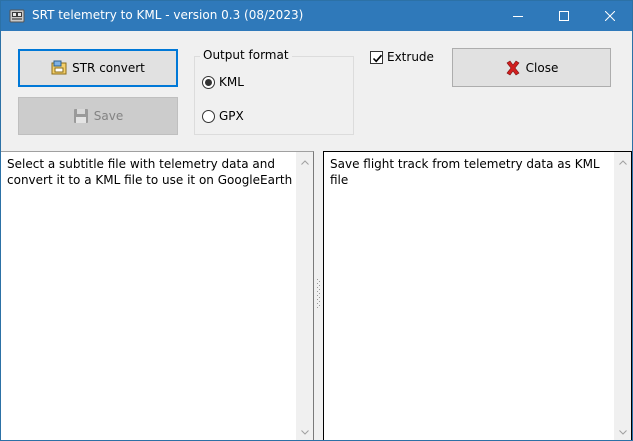 This screenshot has width=633, height=441. I want to click on radio-gpx: GPX, so click(223, 116).